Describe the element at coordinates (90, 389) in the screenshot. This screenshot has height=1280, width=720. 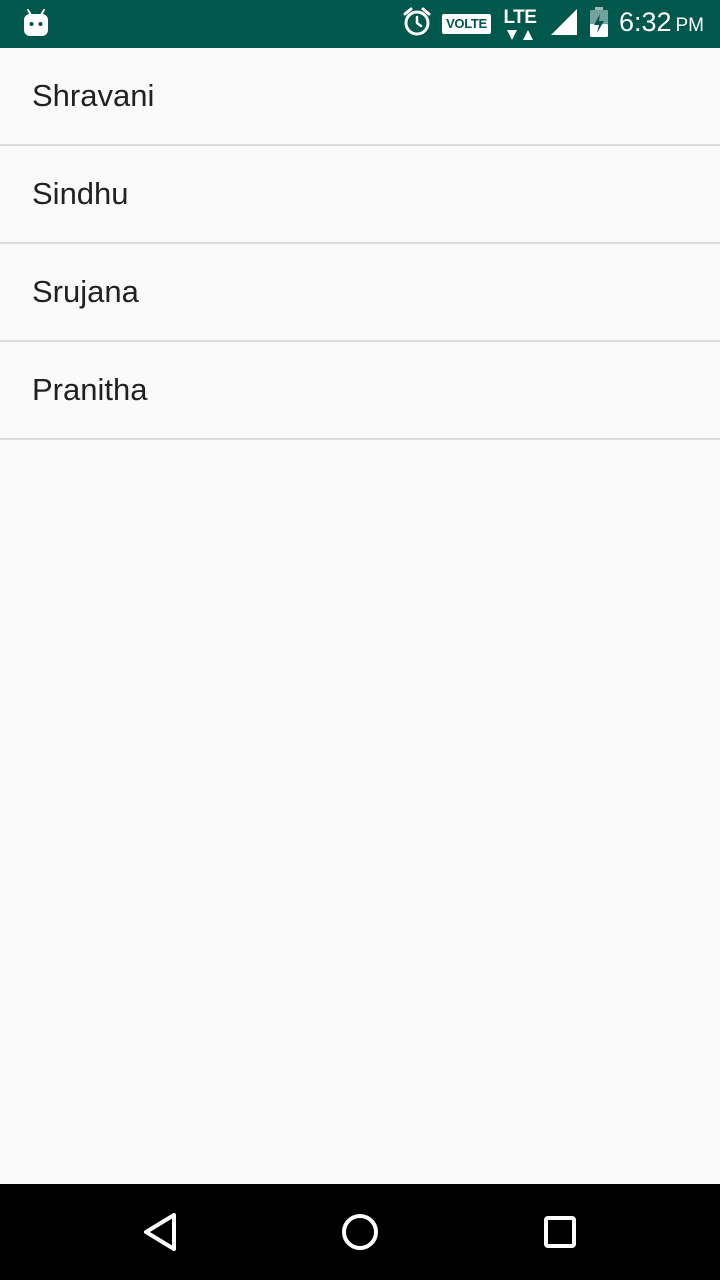
I see `list-item-label: Pranitha` at that location.